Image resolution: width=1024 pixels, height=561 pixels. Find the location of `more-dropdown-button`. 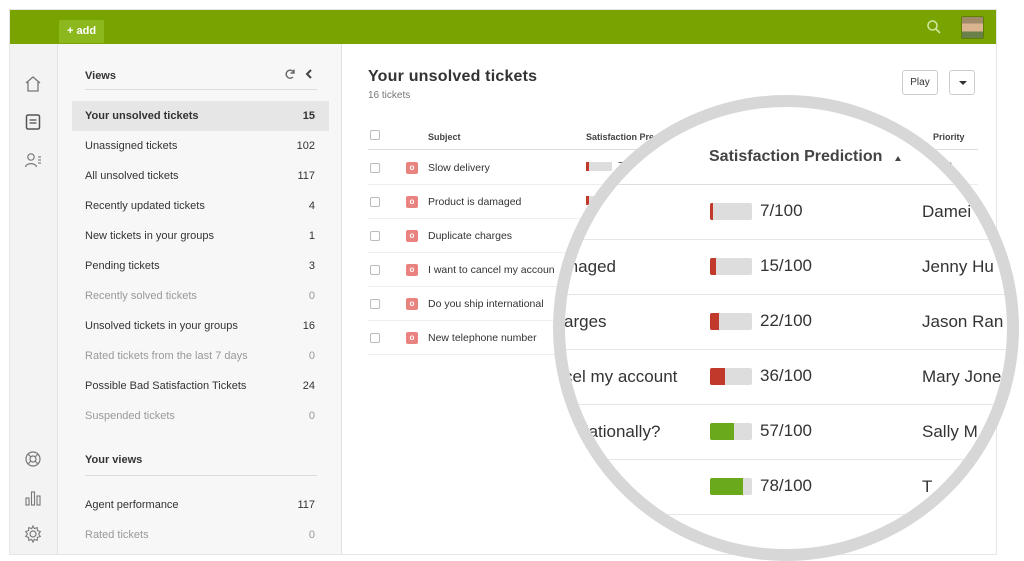

more-dropdown-button is located at coordinates (962, 82).